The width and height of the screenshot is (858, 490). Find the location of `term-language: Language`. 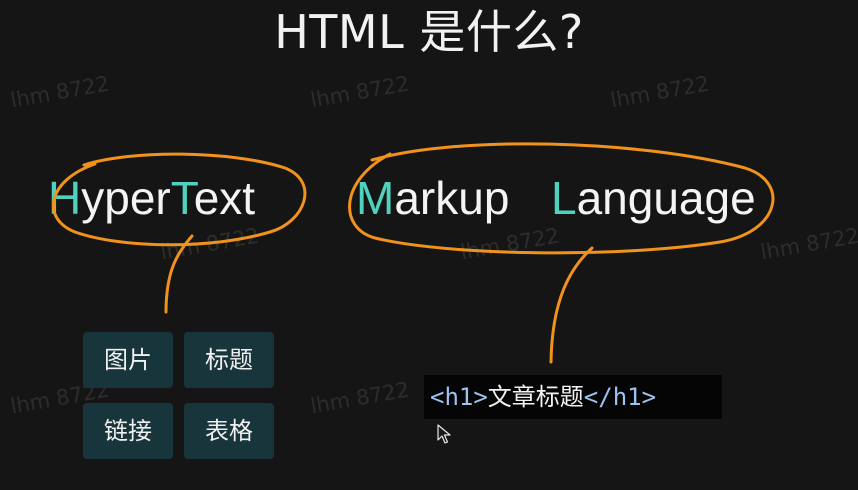

term-language: Language is located at coordinates (653, 198).